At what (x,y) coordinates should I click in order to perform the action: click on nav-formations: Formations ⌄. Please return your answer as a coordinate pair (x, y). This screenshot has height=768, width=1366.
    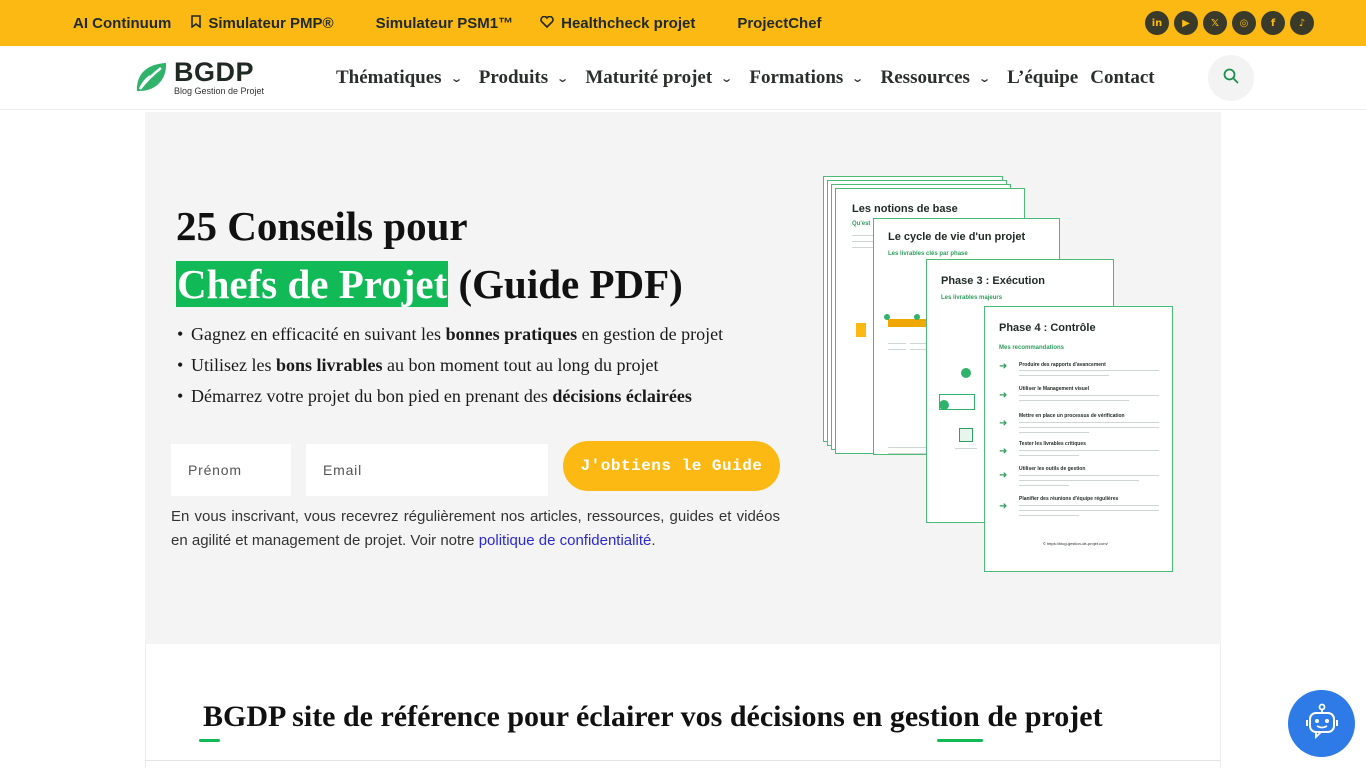
    Looking at the image, I should click on (807, 78).